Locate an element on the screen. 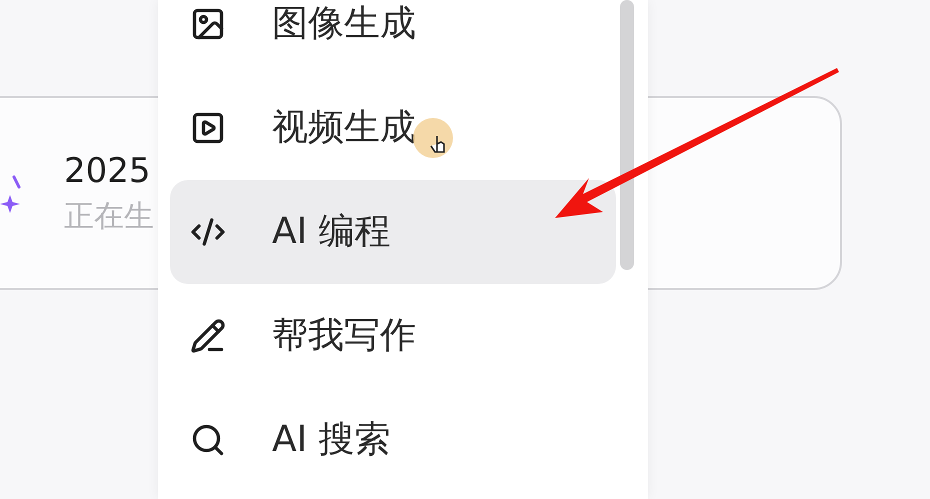 The width and height of the screenshot is (930, 499). card-title: 2025 is located at coordinates (108, 171).